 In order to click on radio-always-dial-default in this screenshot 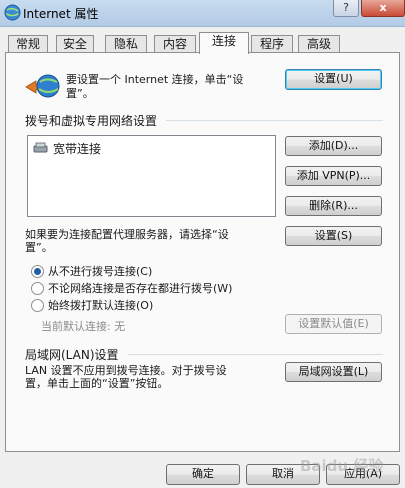, I will do `click(37, 305)`.